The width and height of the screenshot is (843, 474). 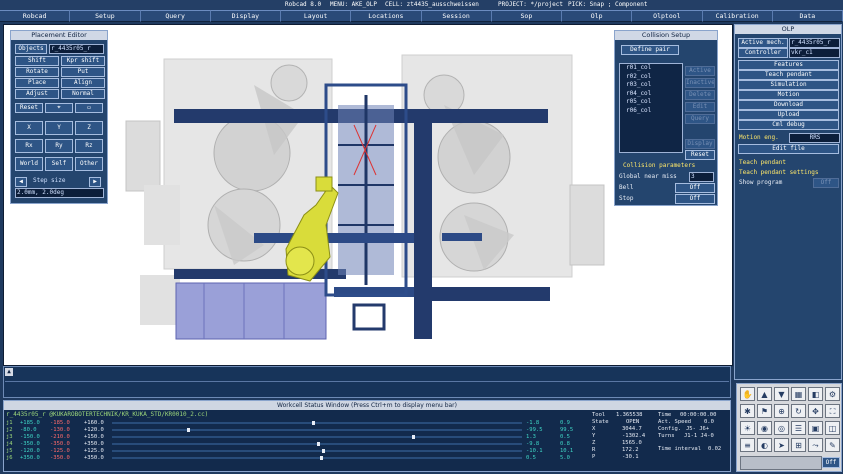 What do you see at coordinates (666, 35) in the screenshot?
I see `collision-setup-title: Collision Setup` at bounding box center [666, 35].